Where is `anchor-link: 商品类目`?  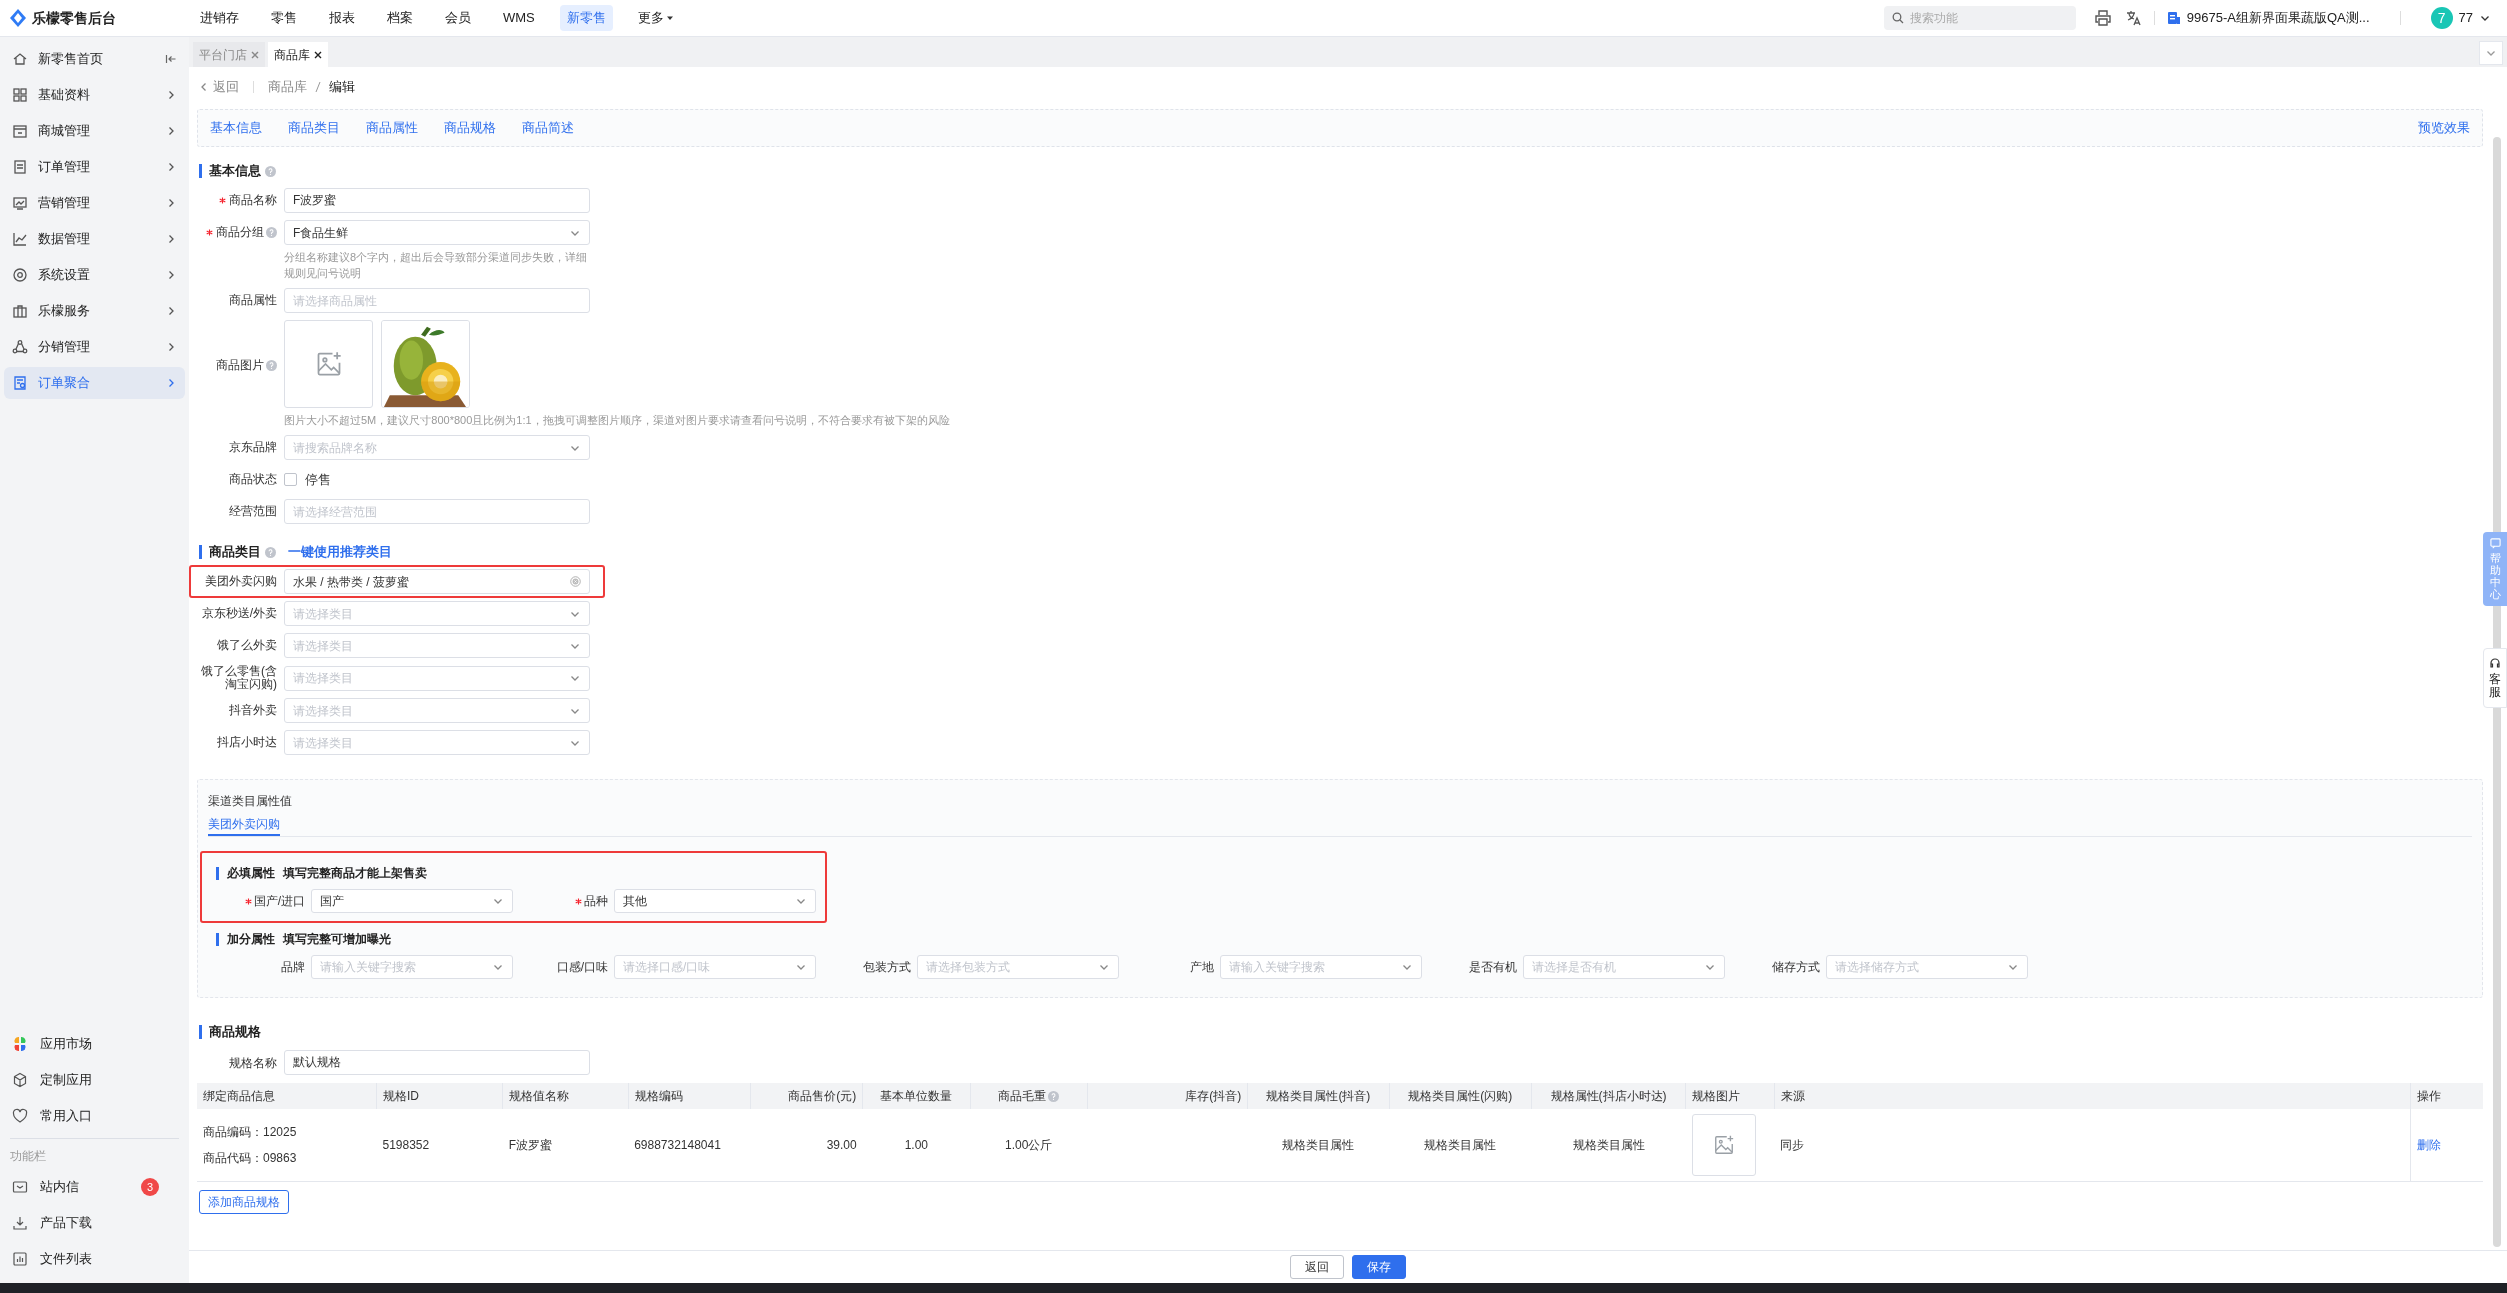 anchor-link: 商品类目 is located at coordinates (314, 128).